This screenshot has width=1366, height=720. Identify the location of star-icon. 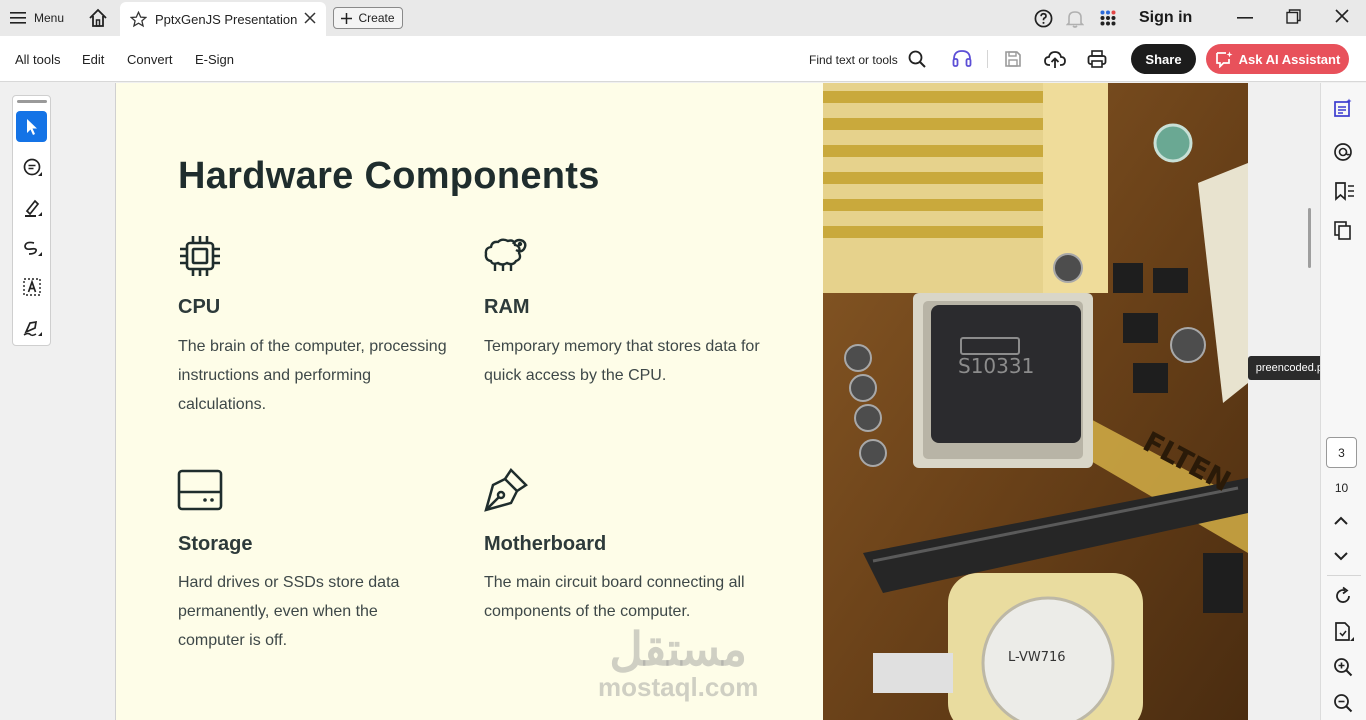
(138, 19).